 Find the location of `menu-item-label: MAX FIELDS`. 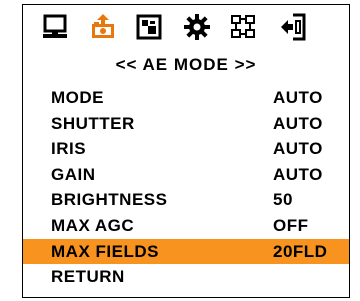

menu-item-label: MAX FIELDS is located at coordinates (105, 251).